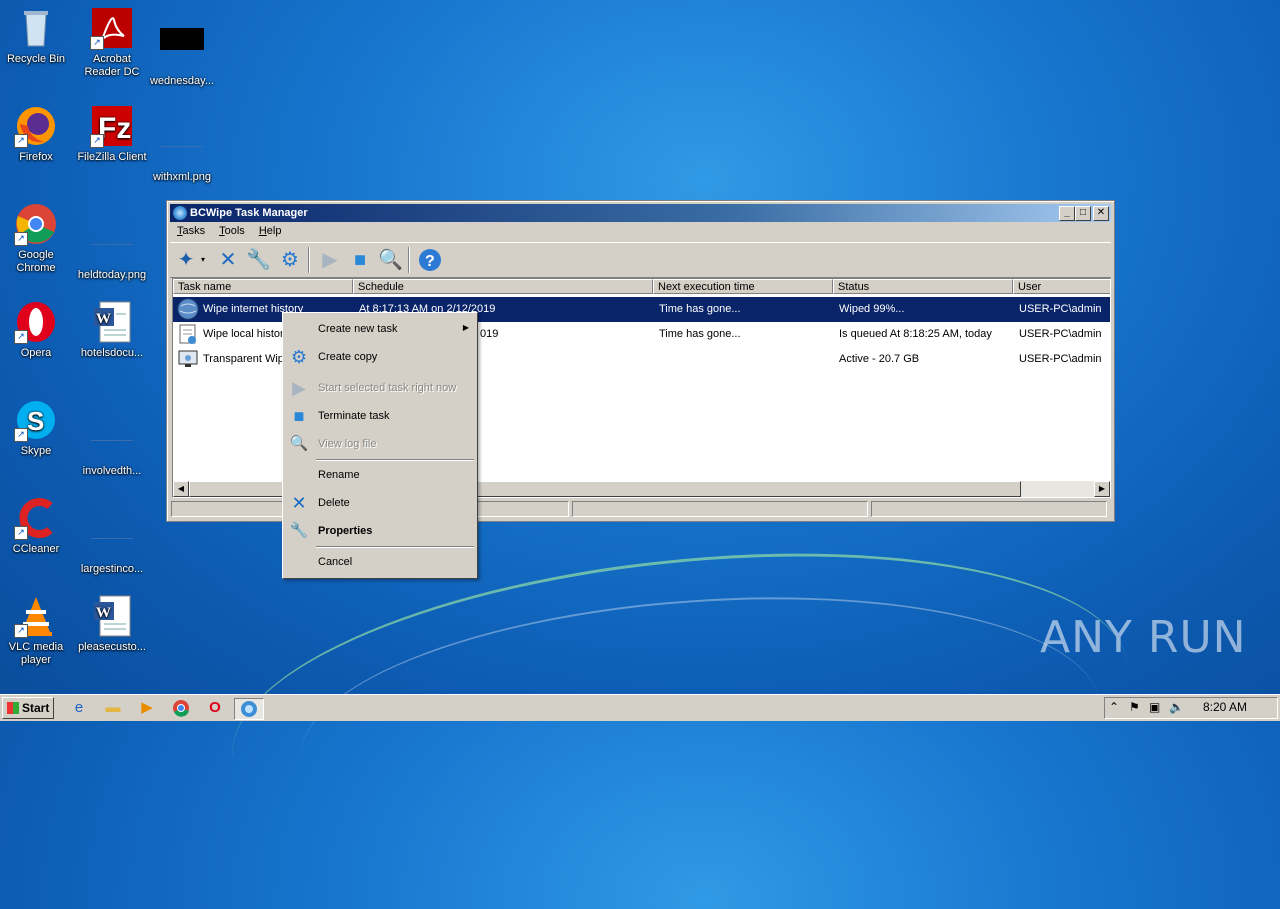  I want to click on desktop-icon-ccleaner: ↗ CCleaner, so click(36, 526).